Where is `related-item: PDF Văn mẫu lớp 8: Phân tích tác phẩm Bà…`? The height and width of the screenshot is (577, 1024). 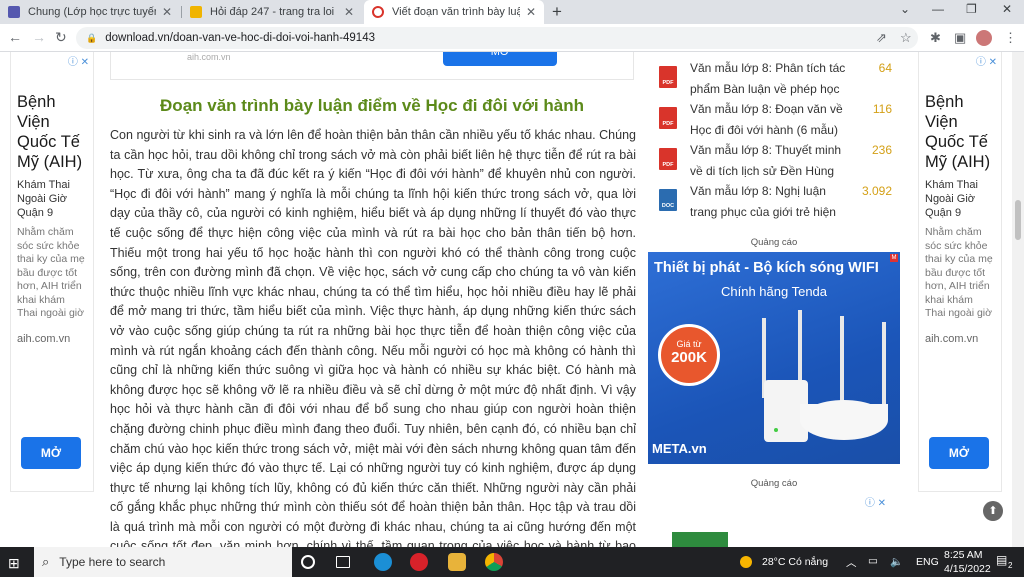
related-item: PDF Văn mẫu lớp 8: Phân tích tác phẩm Bà… is located at coordinates (775, 78).